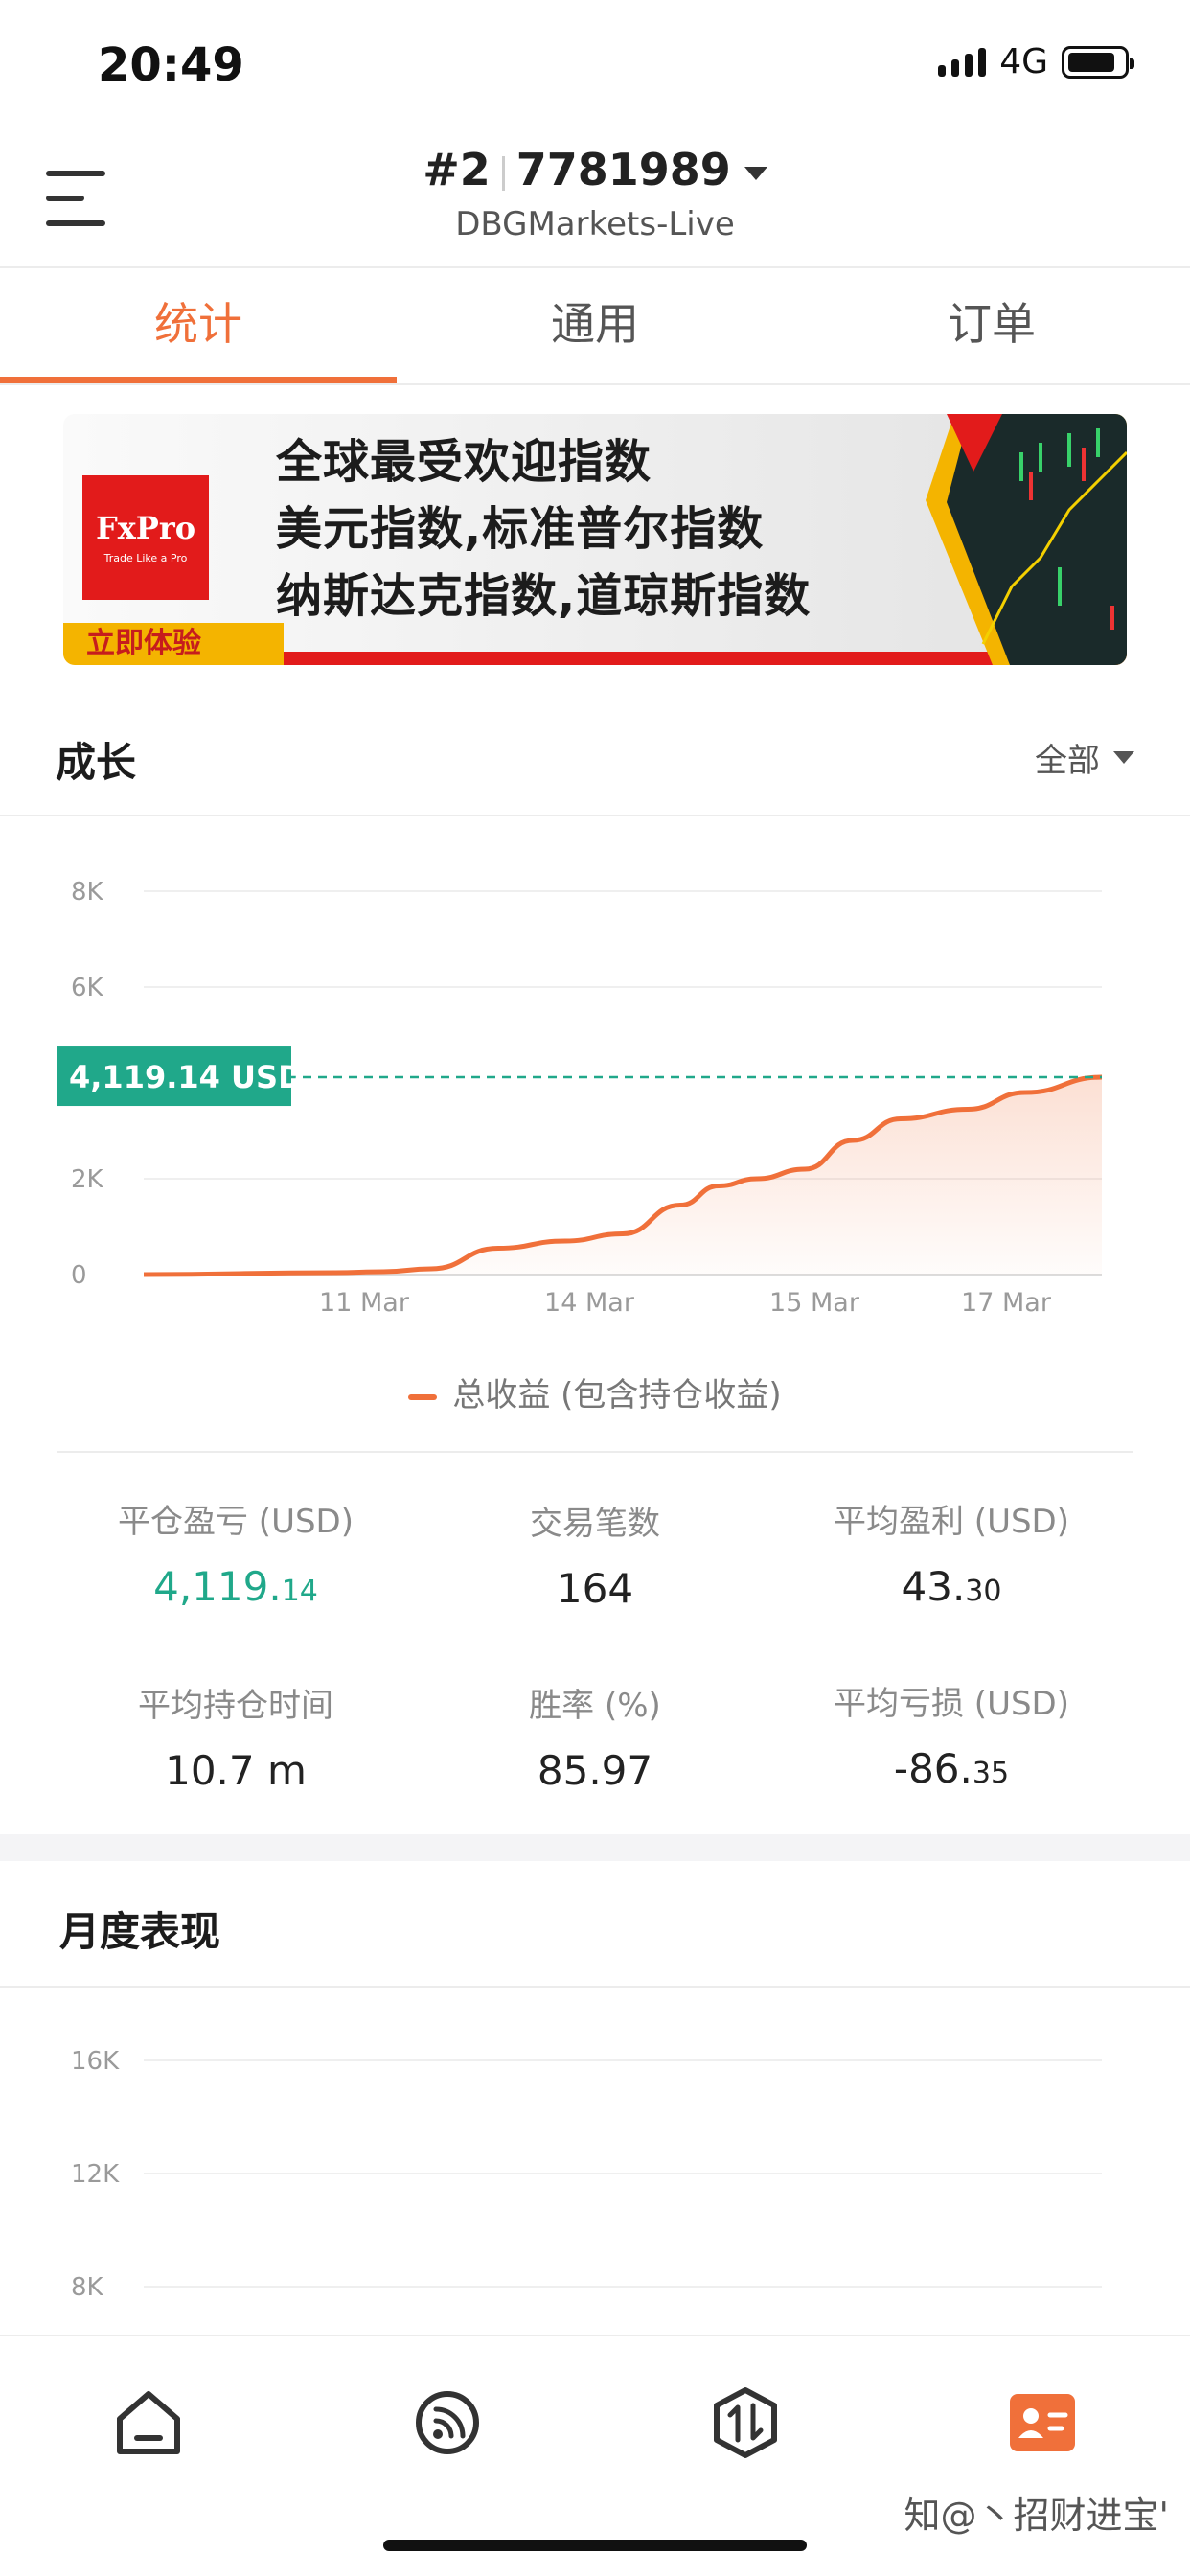 The image size is (1190, 2576). What do you see at coordinates (1042, 2422) in the screenshot?
I see `profile-card-icon` at bounding box center [1042, 2422].